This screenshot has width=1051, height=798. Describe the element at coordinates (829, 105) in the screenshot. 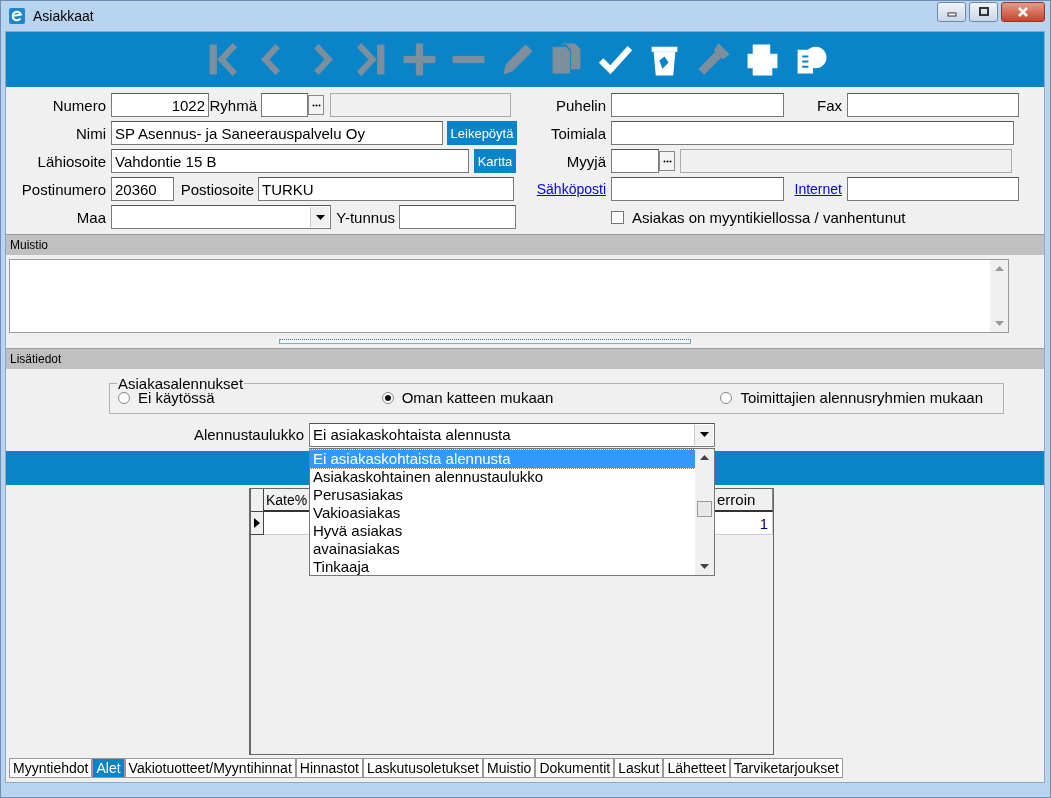

I see `field-label: Fax` at that location.